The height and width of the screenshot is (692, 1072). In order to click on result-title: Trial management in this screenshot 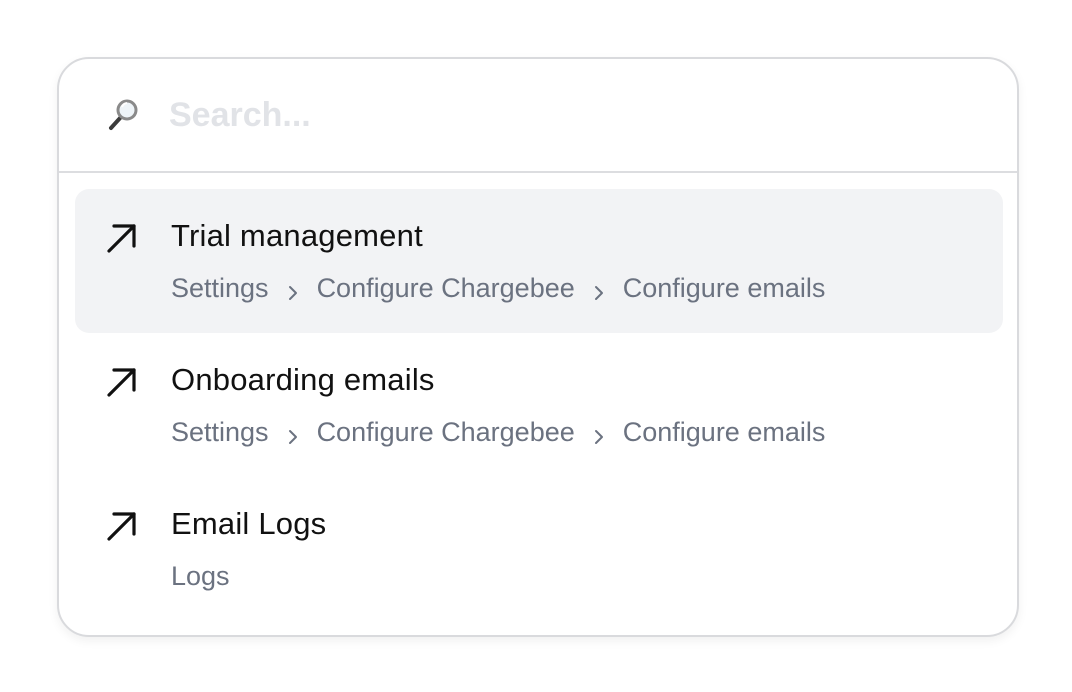, I will do `click(297, 235)`.